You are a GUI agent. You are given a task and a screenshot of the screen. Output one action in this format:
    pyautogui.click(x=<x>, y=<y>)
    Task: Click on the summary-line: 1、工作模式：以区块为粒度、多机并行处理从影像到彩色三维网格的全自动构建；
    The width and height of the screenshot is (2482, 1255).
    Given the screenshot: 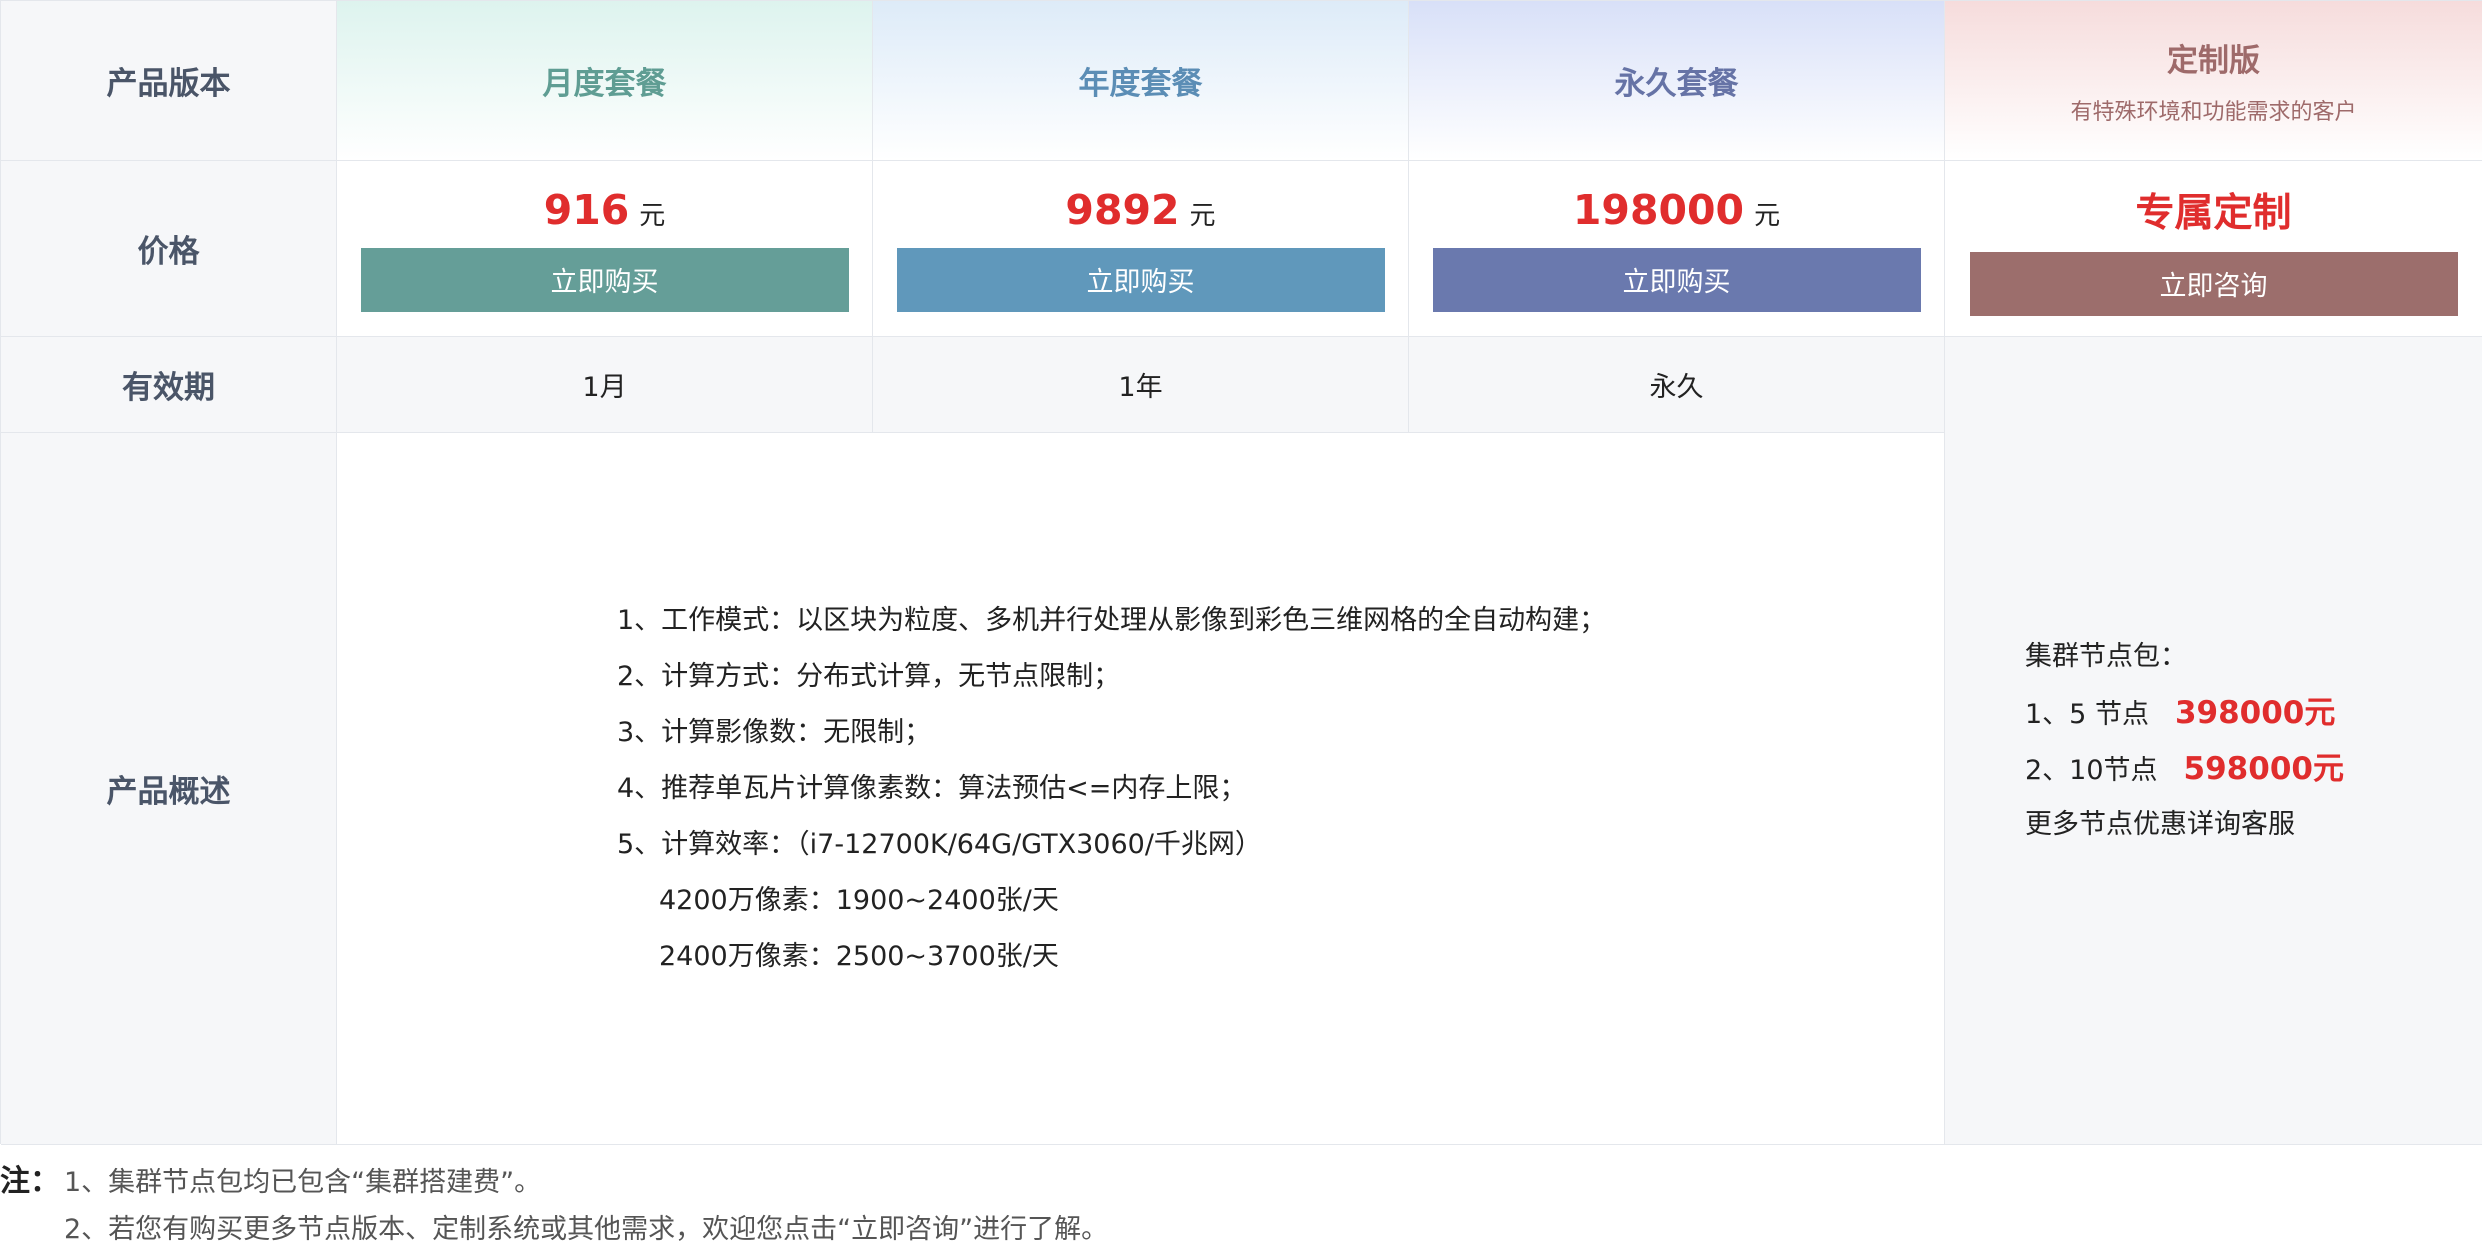 What is the action you would take?
    pyautogui.click(x=1112, y=620)
    